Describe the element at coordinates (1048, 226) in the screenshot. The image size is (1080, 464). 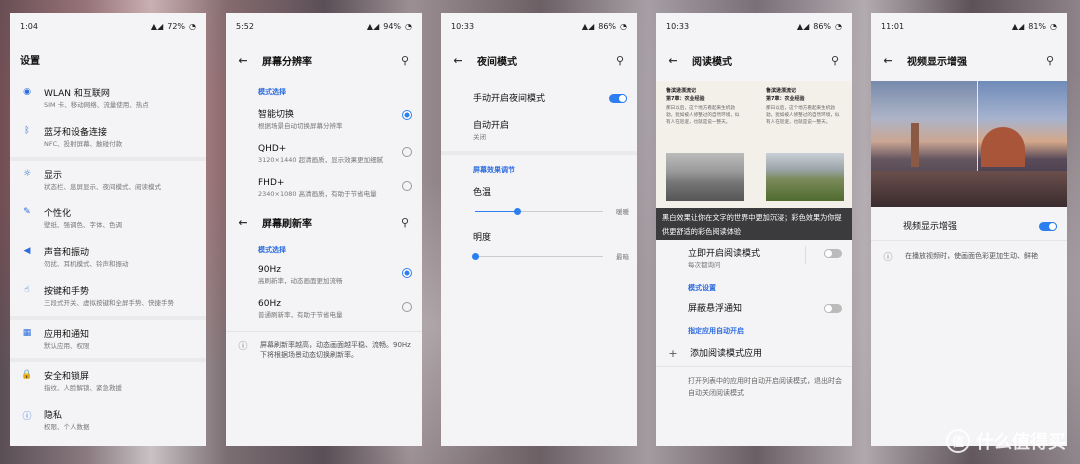
I see `video-enhance-toggle` at that location.